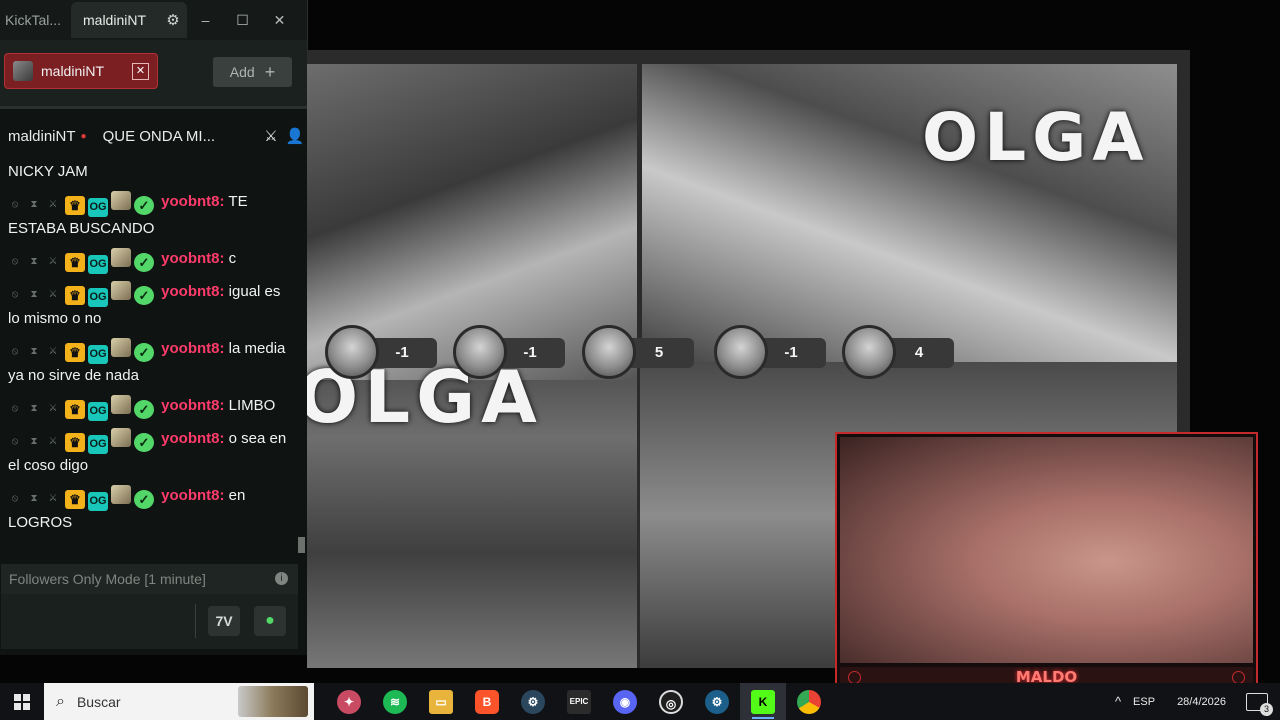  What do you see at coordinates (149, 170) in the screenshot?
I see `chat-message: NICKY JAM` at bounding box center [149, 170].